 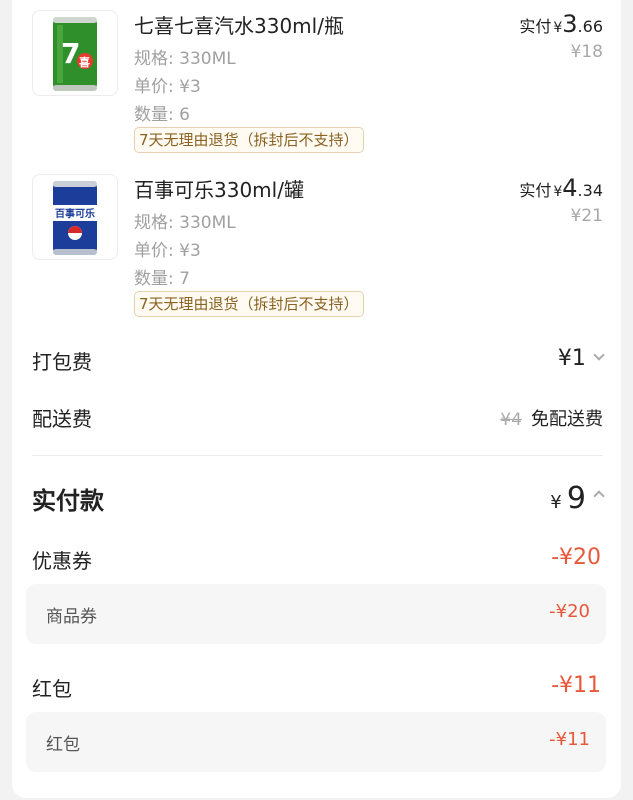 I want to click on chevron-up-icon, so click(x=599, y=496).